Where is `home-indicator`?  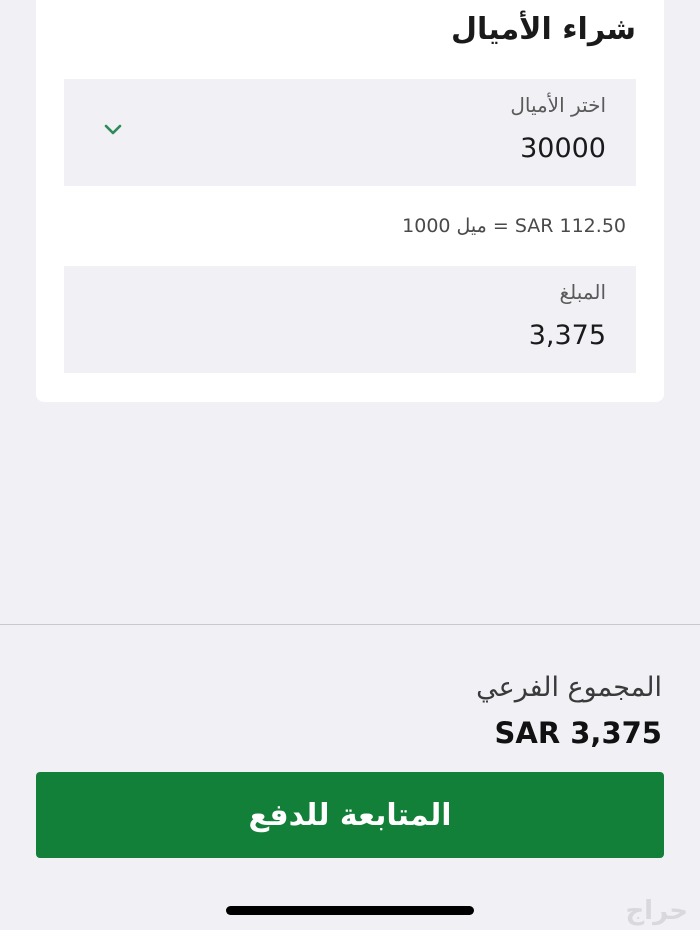 home-indicator is located at coordinates (350, 910).